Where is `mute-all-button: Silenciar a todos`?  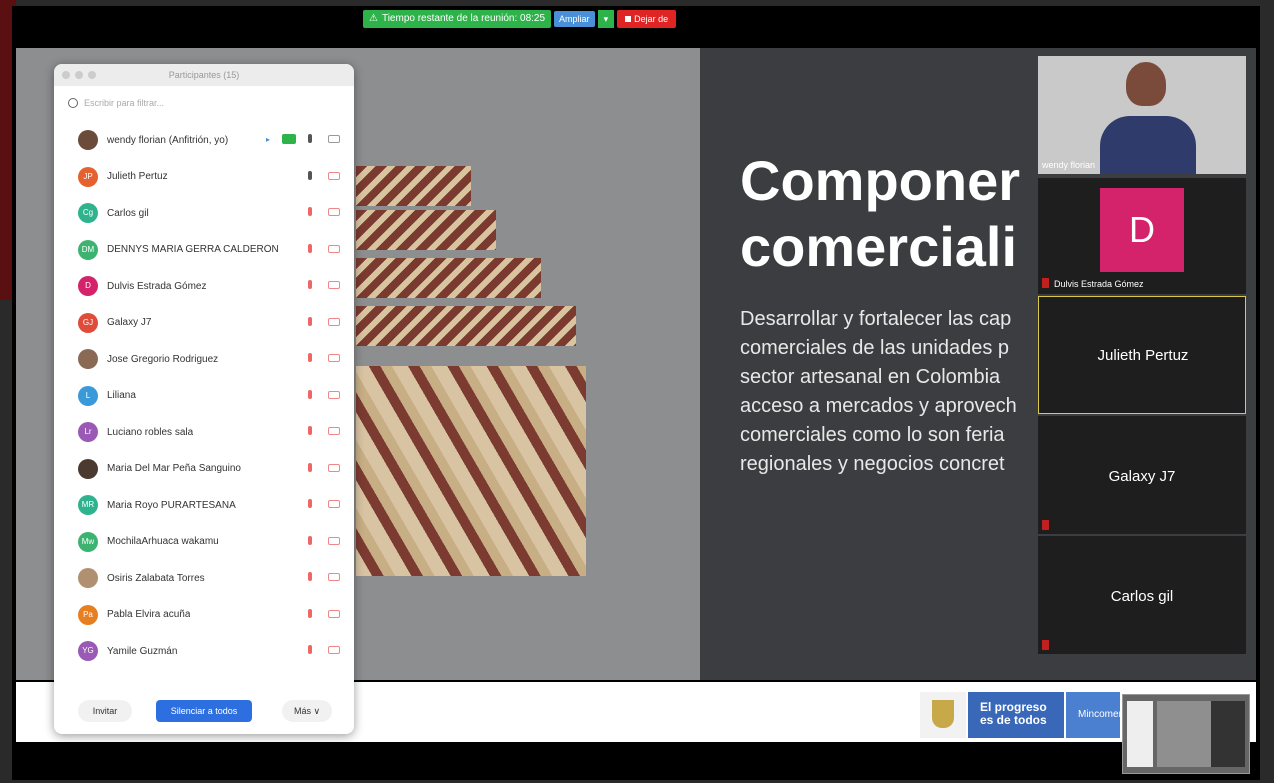 mute-all-button: Silenciar a todos is located at coordinates (204, 711).